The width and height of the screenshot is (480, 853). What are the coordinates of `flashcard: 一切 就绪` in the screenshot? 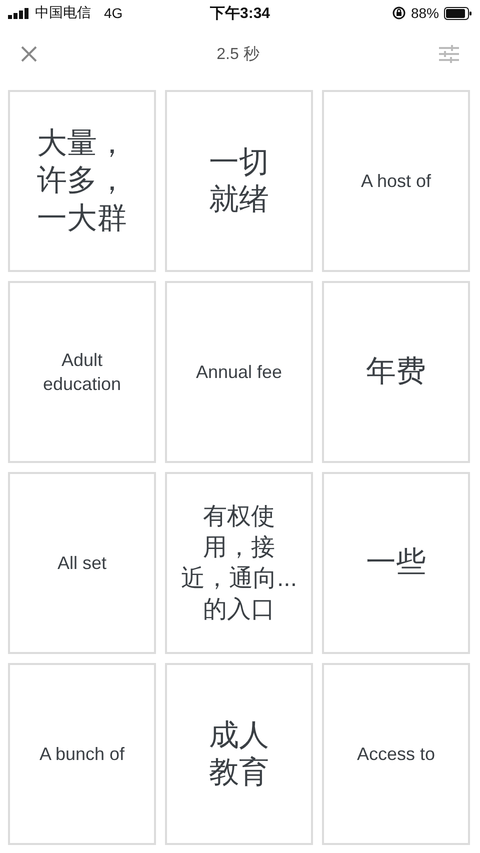 It's located at (239, 181).